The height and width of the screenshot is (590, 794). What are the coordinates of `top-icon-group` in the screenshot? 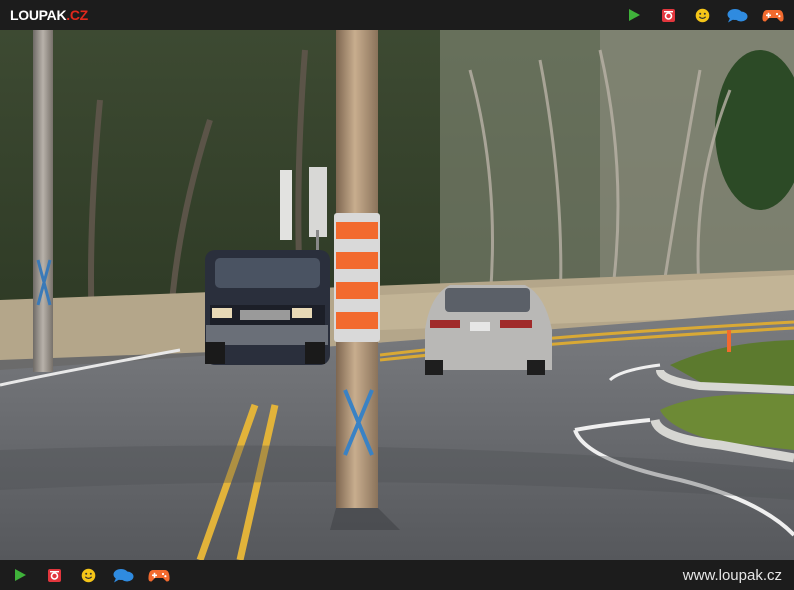 It's located at (704, 15).